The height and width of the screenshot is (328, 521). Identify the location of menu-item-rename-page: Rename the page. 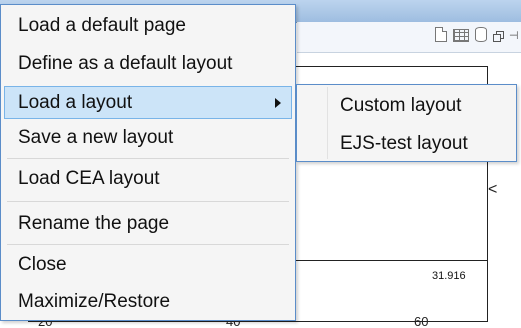
(148, 223).